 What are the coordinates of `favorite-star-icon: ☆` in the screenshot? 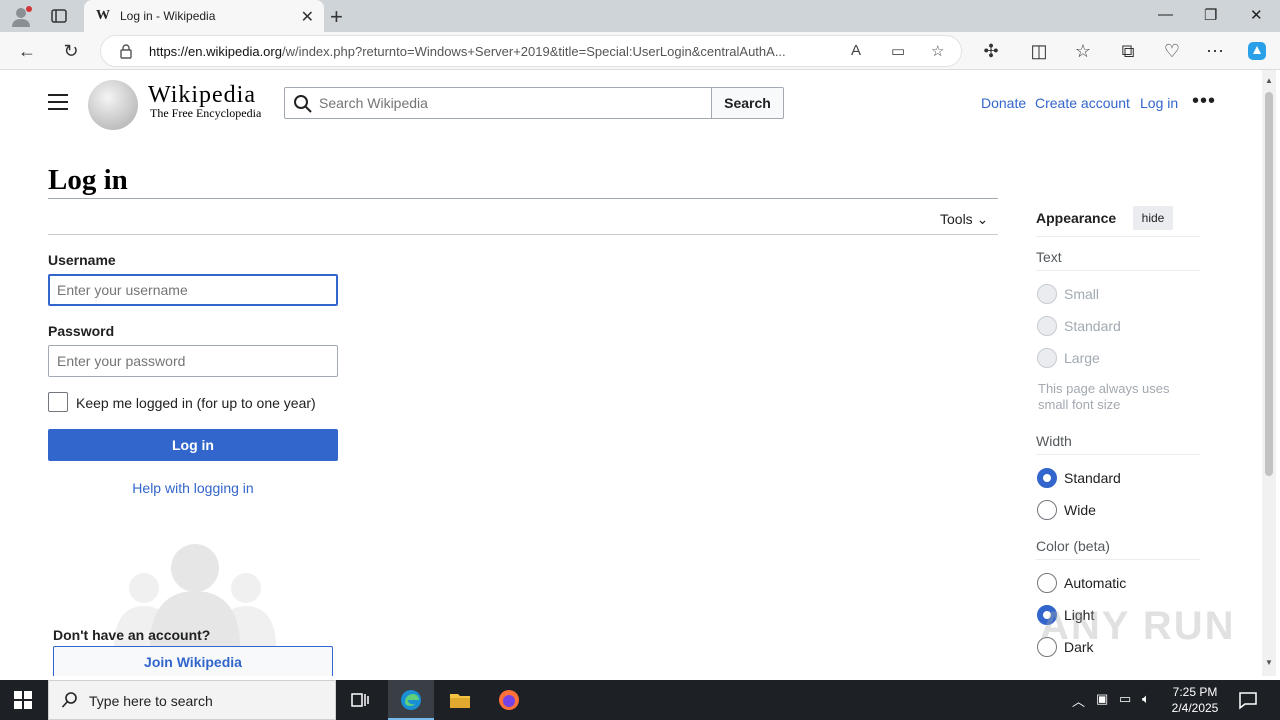 It's located at (937, 51).